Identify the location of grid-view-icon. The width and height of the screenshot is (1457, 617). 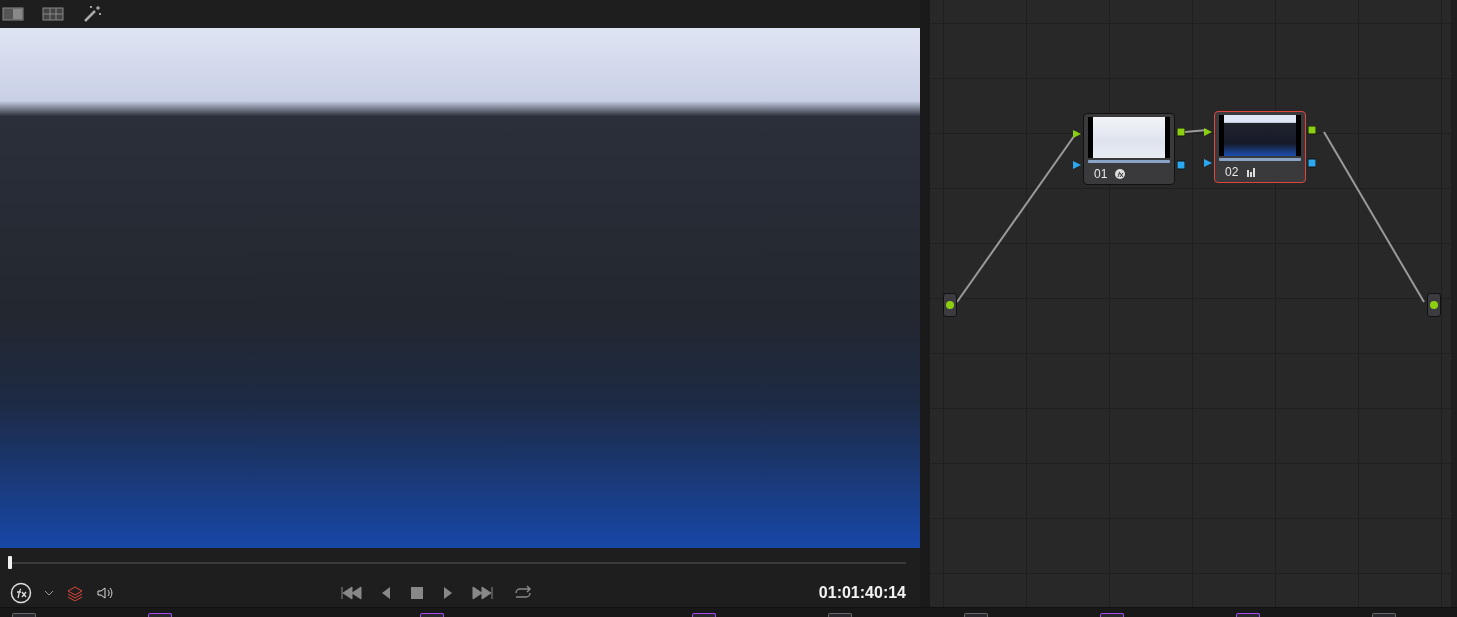
(53, 14).